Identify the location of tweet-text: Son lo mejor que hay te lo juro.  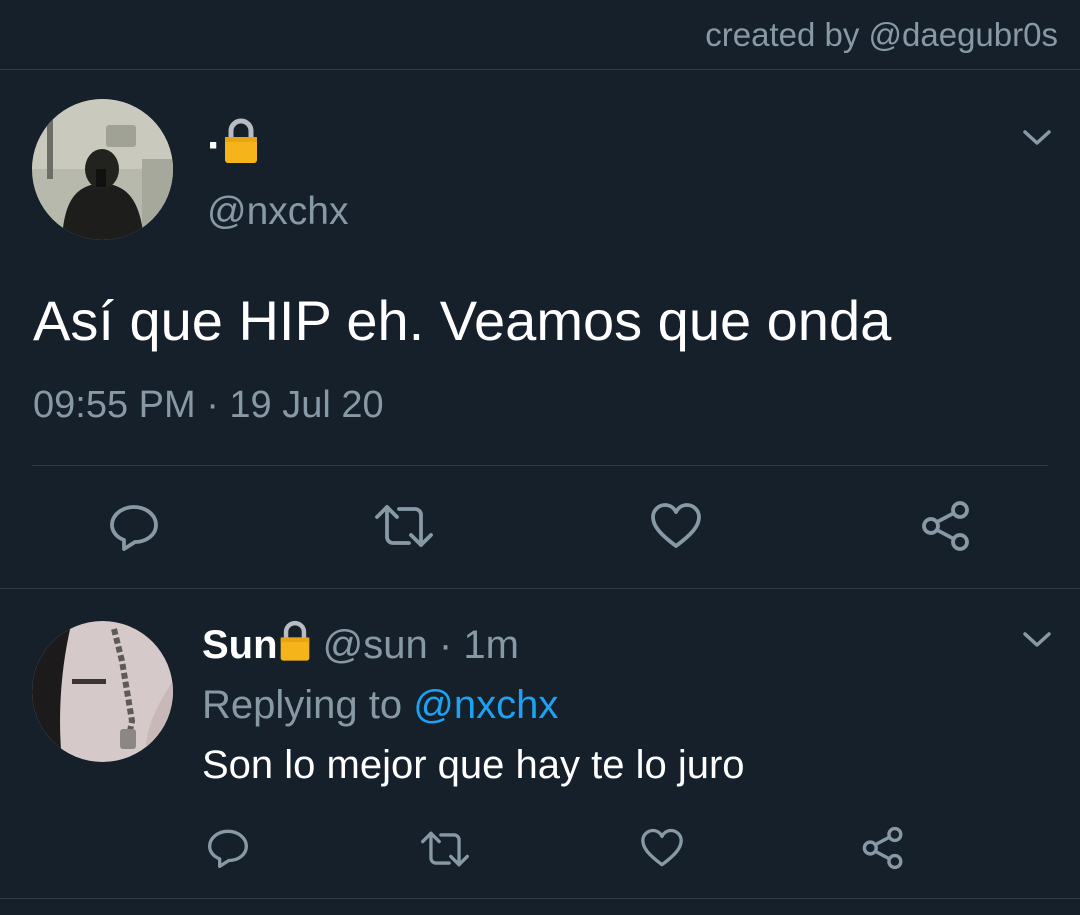
(473, 765).